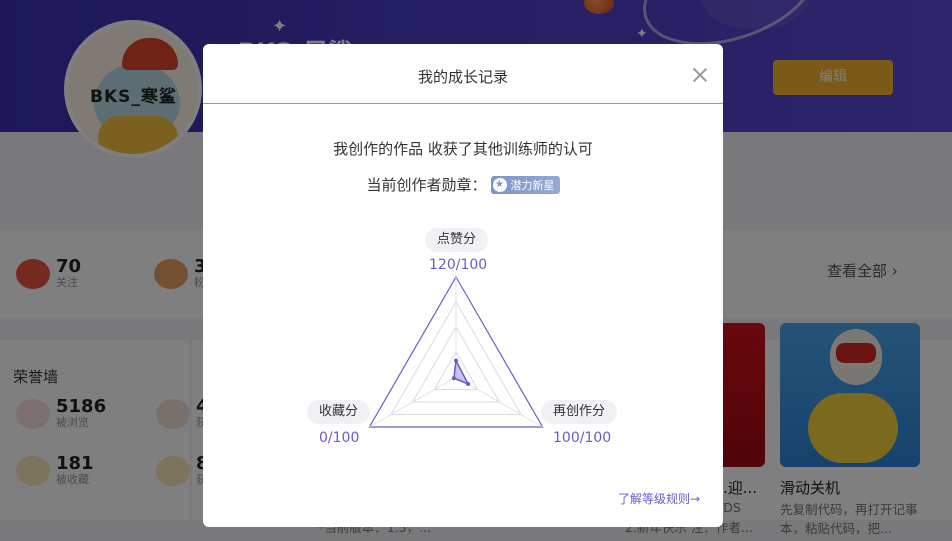 Image resolution: width=952 pixels, height=541 pixels. Describe the element at coordinates (461, 372) in the screenshot. I see `radar-value-area` at that location.